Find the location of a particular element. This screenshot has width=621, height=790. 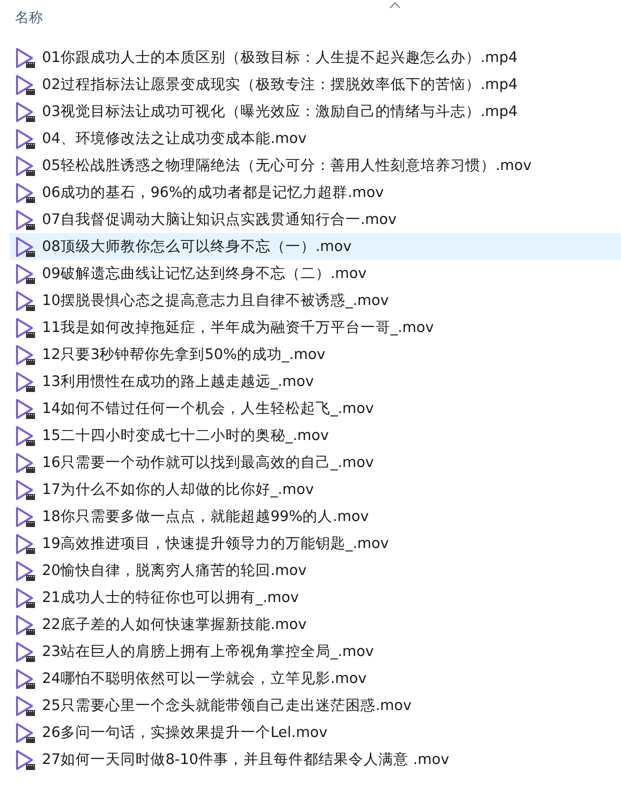

file-row: 14如何不错过任何一个机会，人生轻松起飞_.mov is located at coordinates (315, 408).